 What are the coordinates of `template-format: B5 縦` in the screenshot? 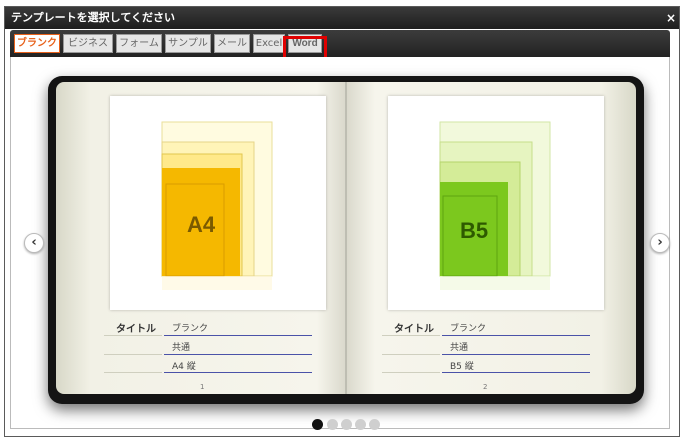 It's located at (462, 367).